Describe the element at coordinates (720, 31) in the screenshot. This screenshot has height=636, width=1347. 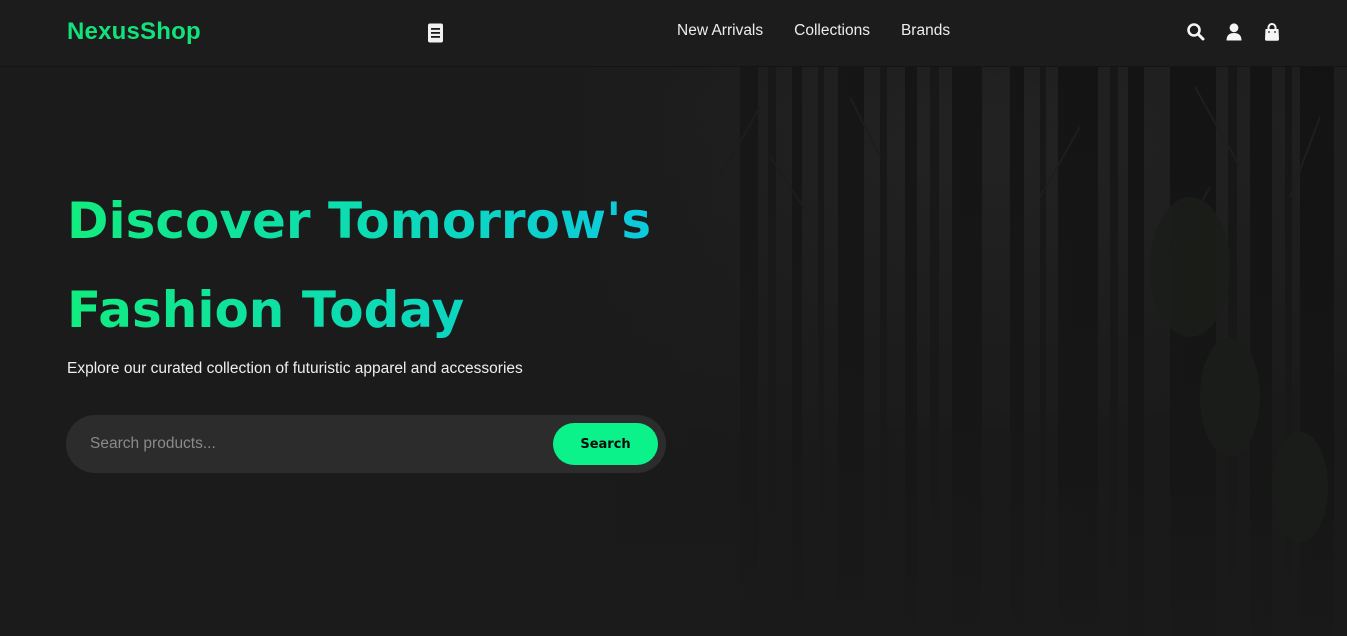
I see `nav-link-new-arrivals: New Arrivals` at that location.